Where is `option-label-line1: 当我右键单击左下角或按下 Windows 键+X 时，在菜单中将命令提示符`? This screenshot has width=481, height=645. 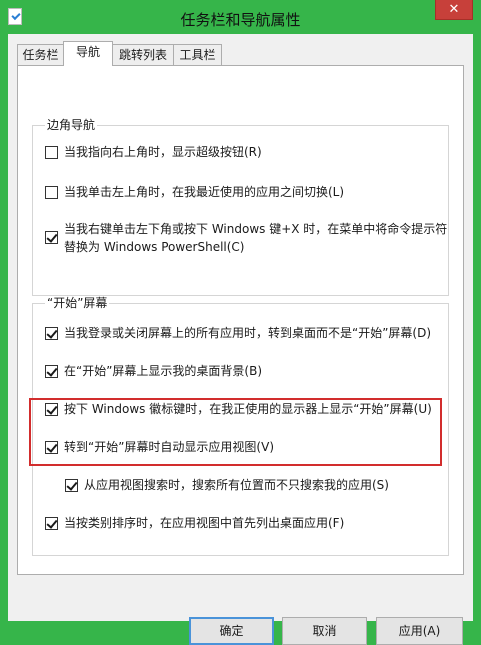 option-label-line1: 当我右键单击左下角或按下 Windows 键+X 时，在菜单中将命令提示符 is located at coordinates (256, 229).